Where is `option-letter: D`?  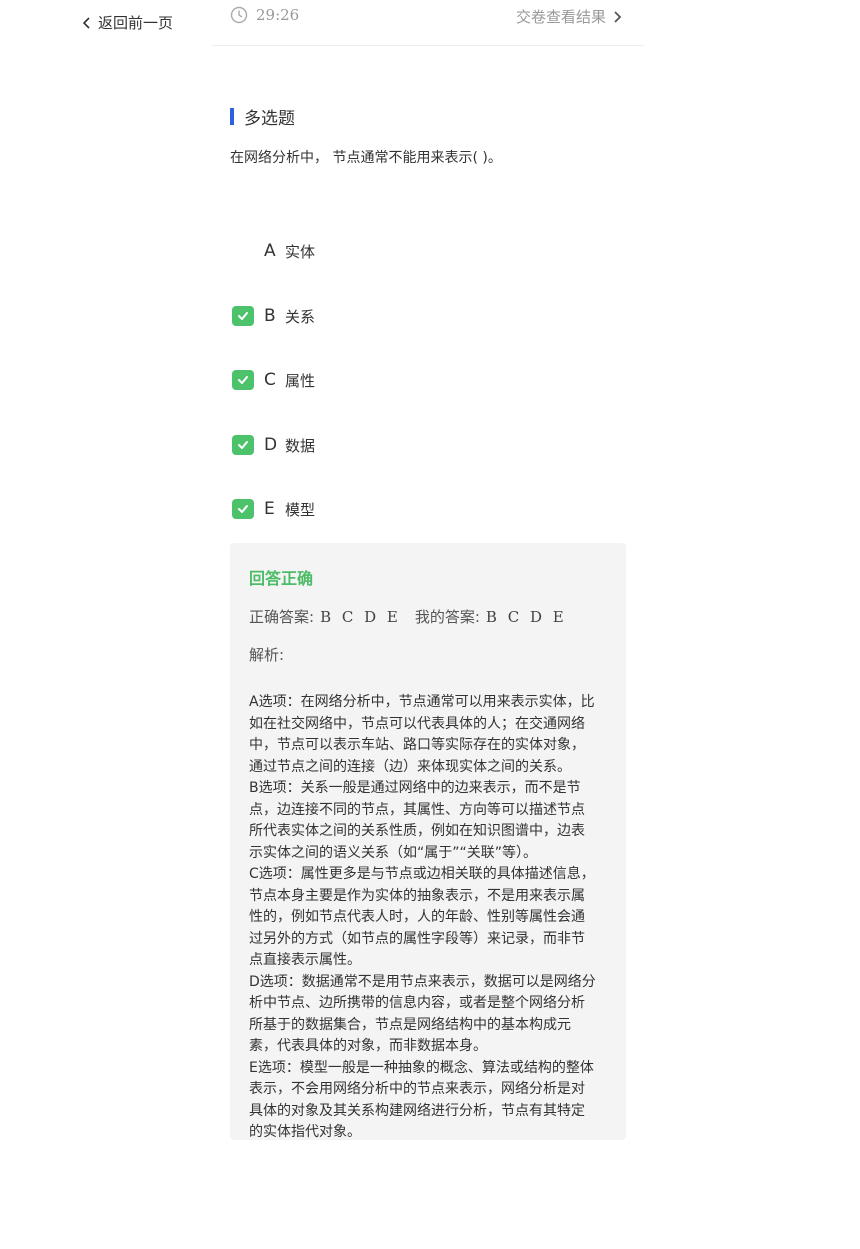
option-letter: D is located at coordinates (271, 445).